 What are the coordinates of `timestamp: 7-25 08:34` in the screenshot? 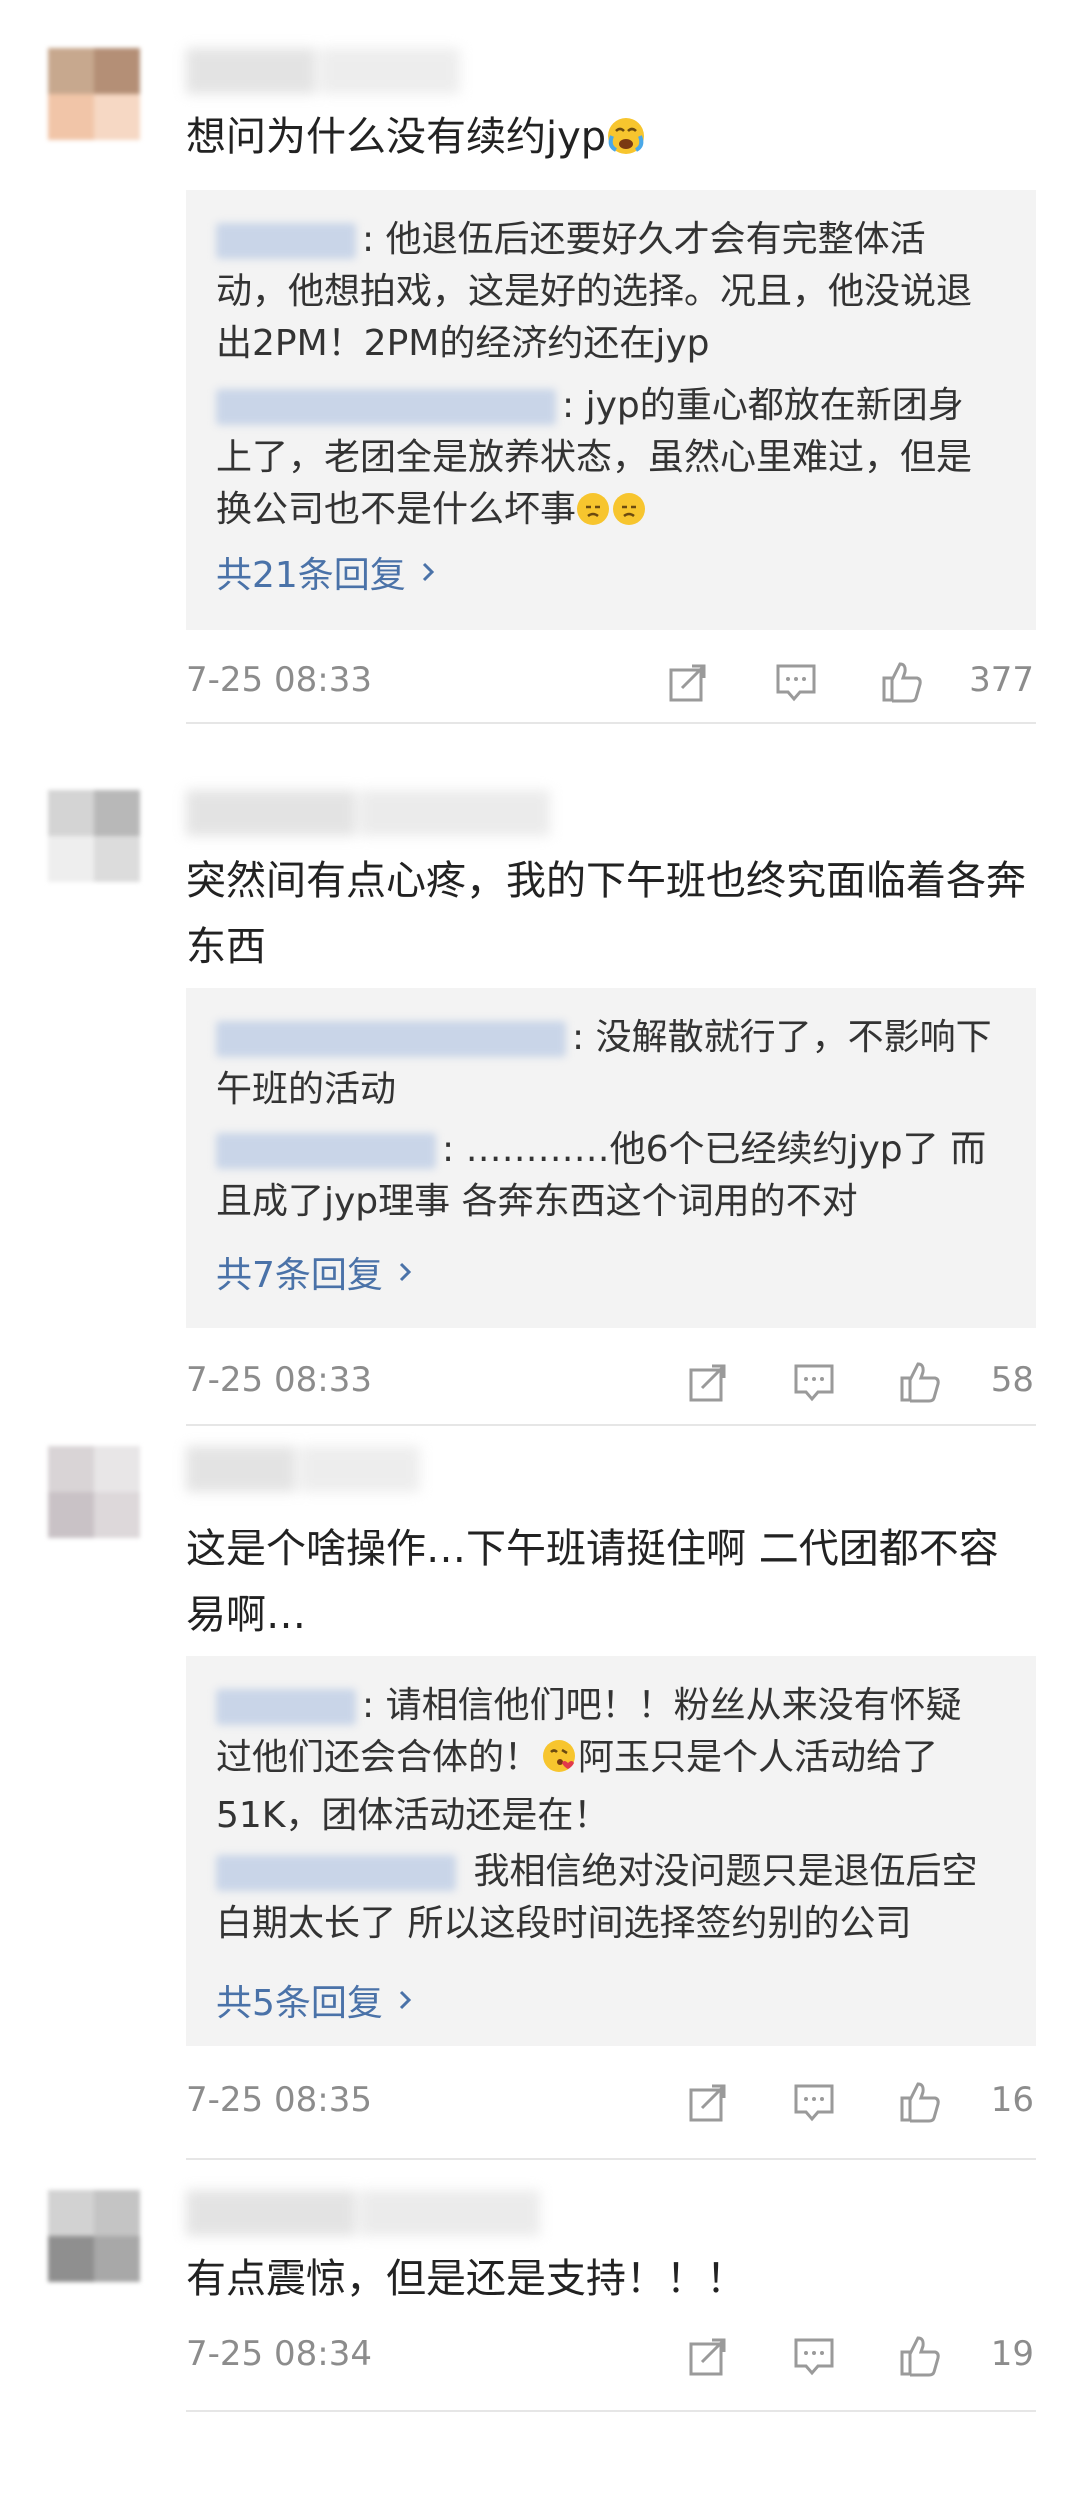 It's located at (279, 2354).